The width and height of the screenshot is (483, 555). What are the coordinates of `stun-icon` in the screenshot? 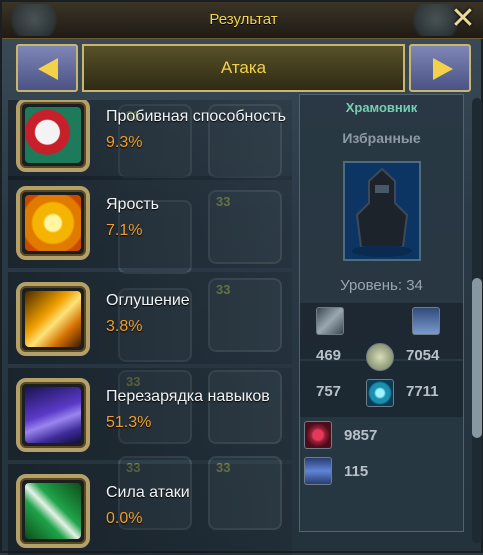 It's located at (53, 319).